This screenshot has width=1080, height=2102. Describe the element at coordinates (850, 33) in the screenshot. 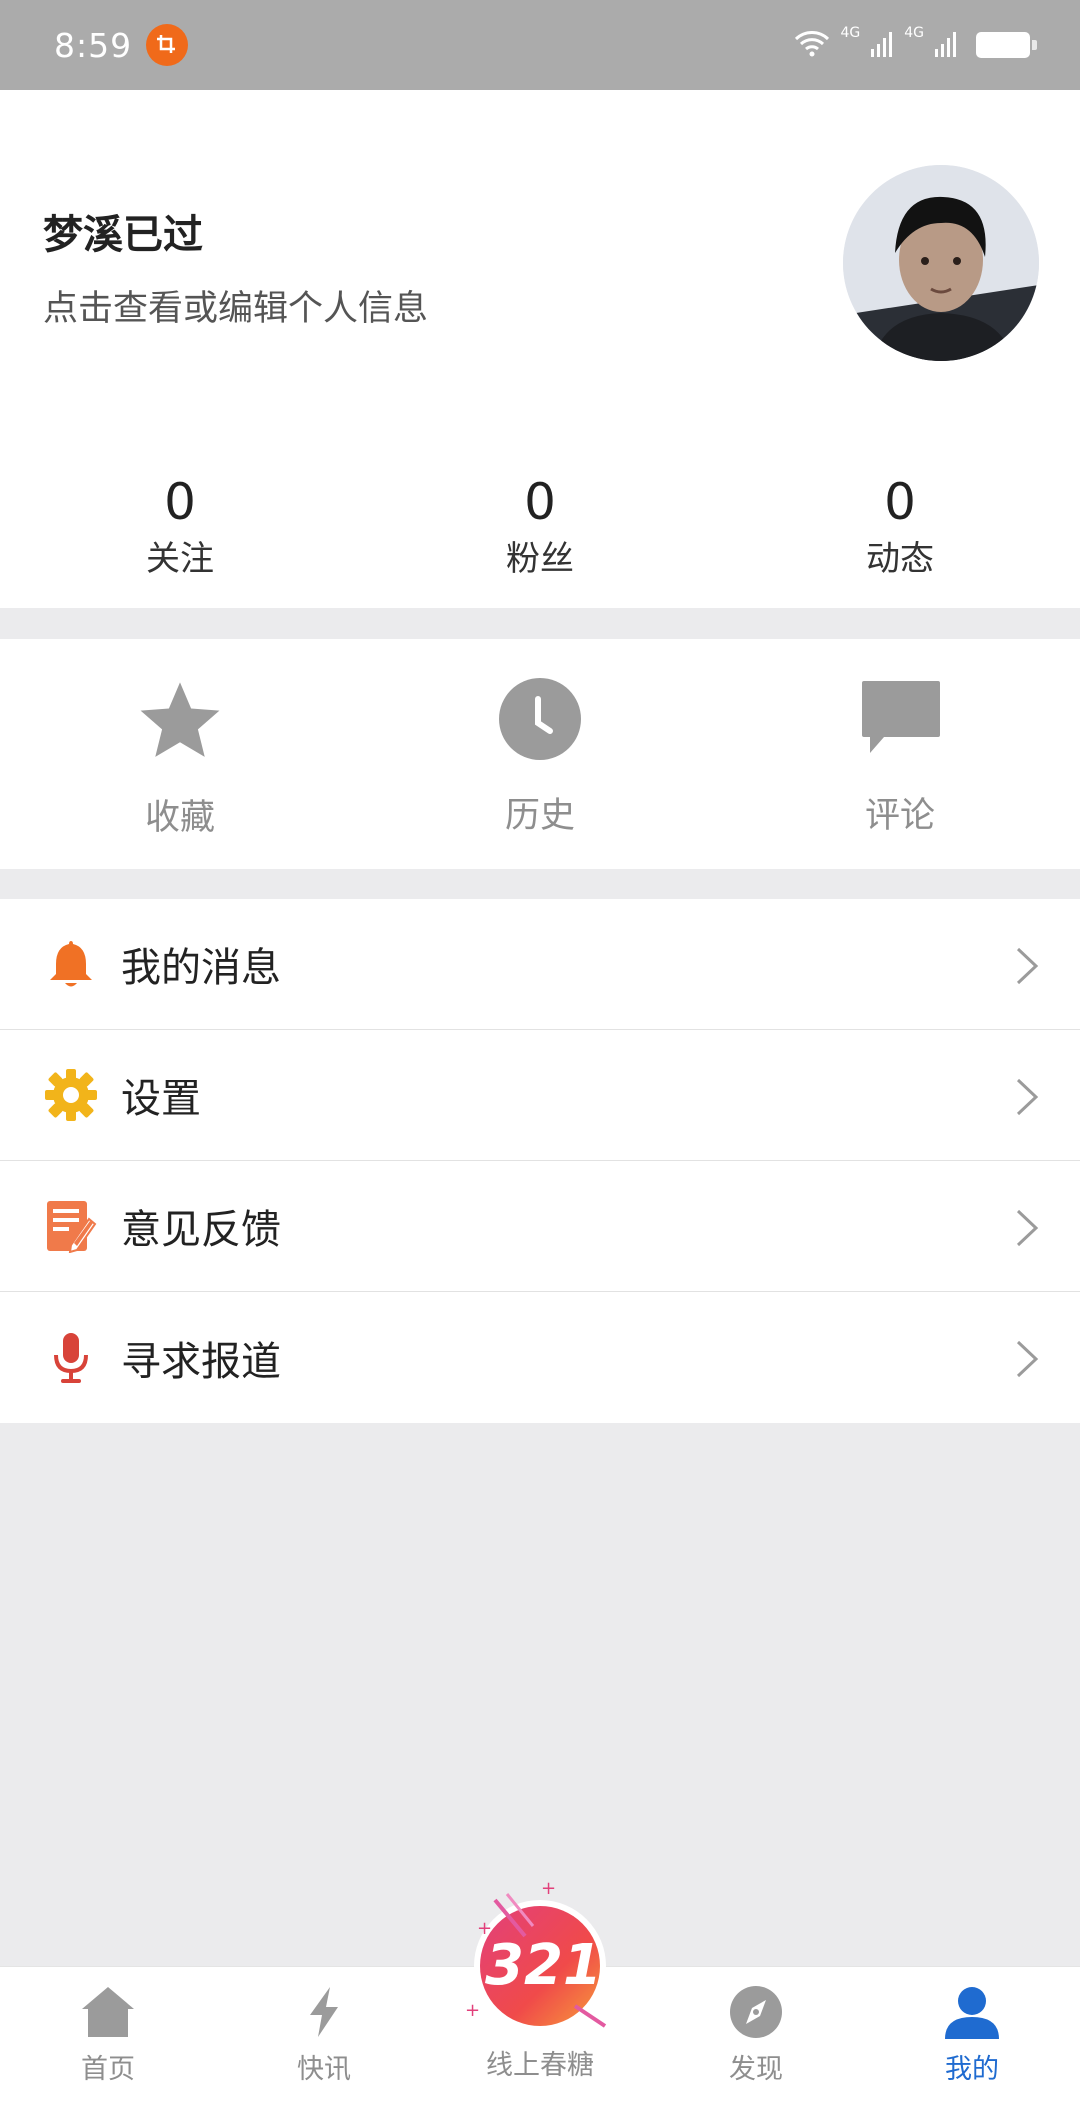

I see `network-type-1: 4G` at that location.